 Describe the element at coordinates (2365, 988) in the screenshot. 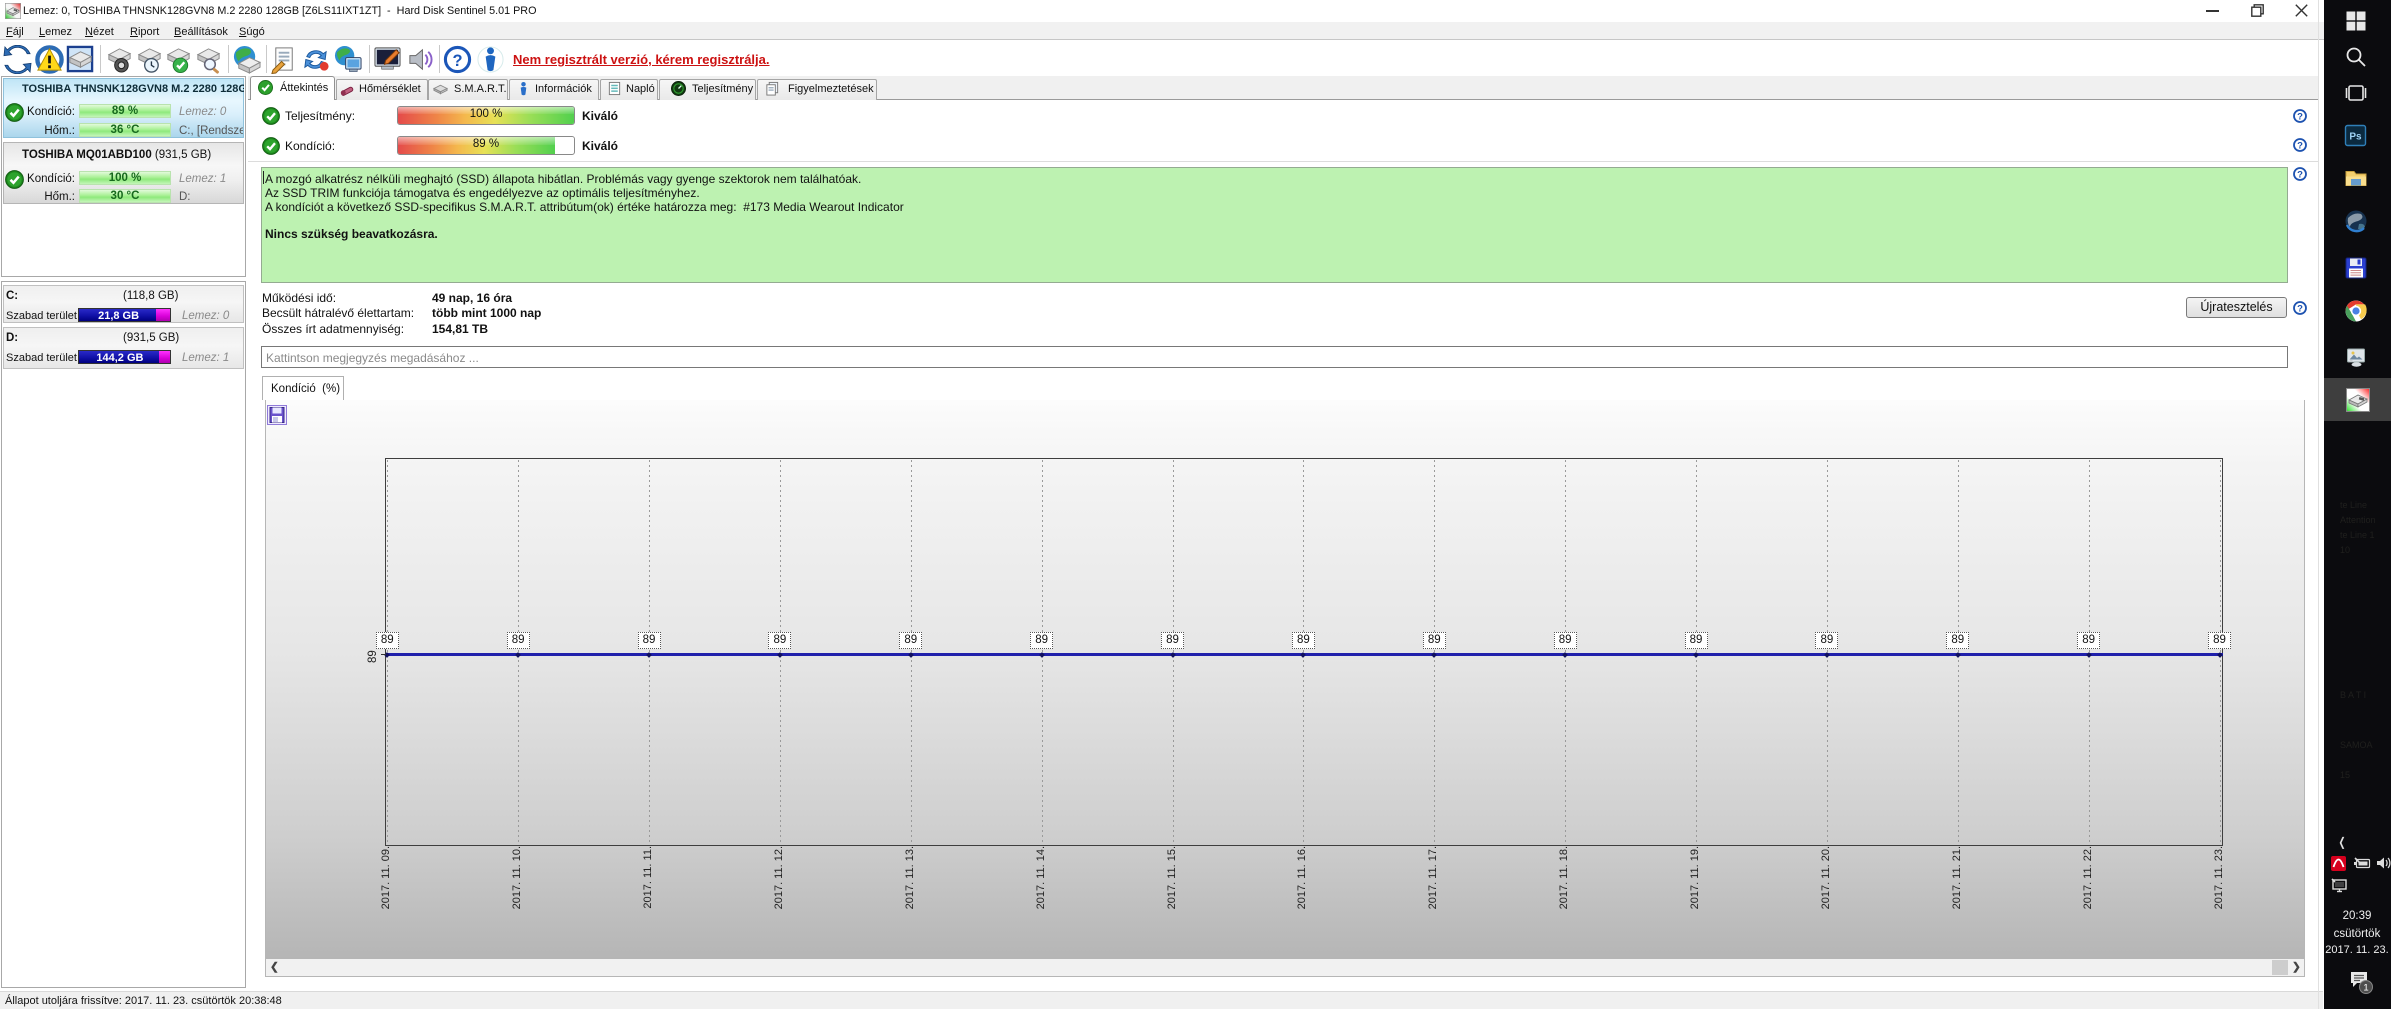

I see `svg-text: 1` at that location.